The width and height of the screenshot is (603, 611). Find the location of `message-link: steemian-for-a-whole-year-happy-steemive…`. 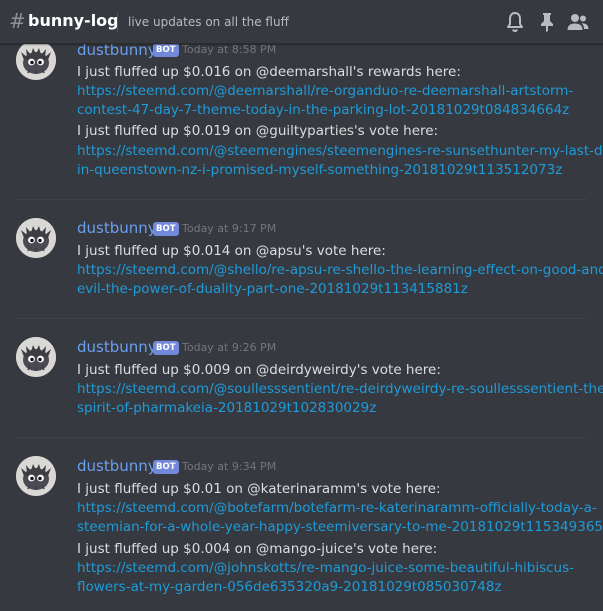

message-link: steemian-for-a-whole-year-happy-steemive… is located at coordinates (340, 527).